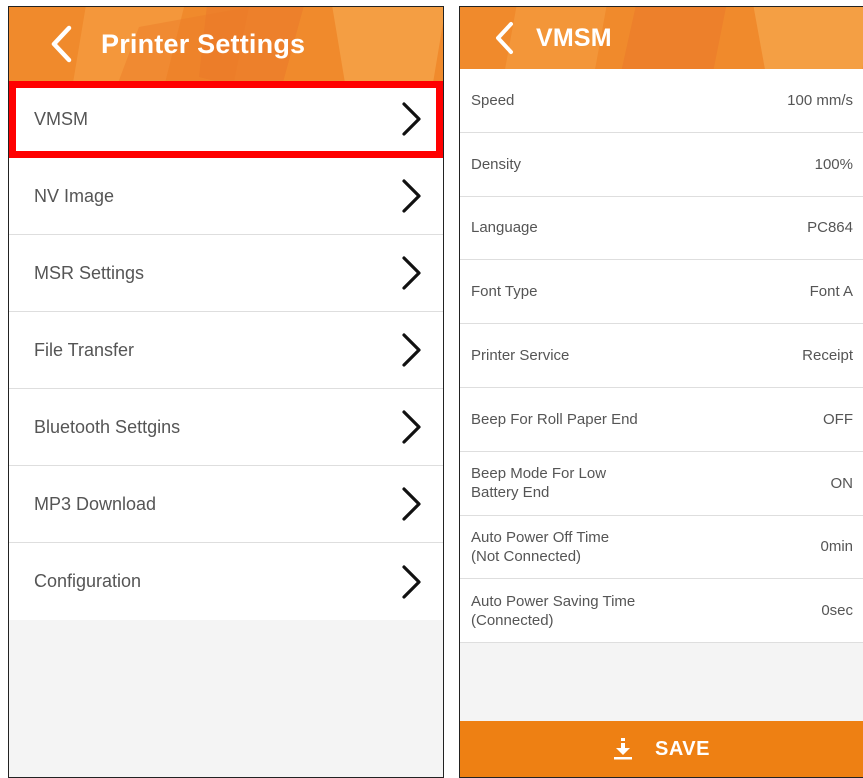  Describe the element at coordinates (837, 611) in the screenshot. I see `setting-value: 0sec` at that location.